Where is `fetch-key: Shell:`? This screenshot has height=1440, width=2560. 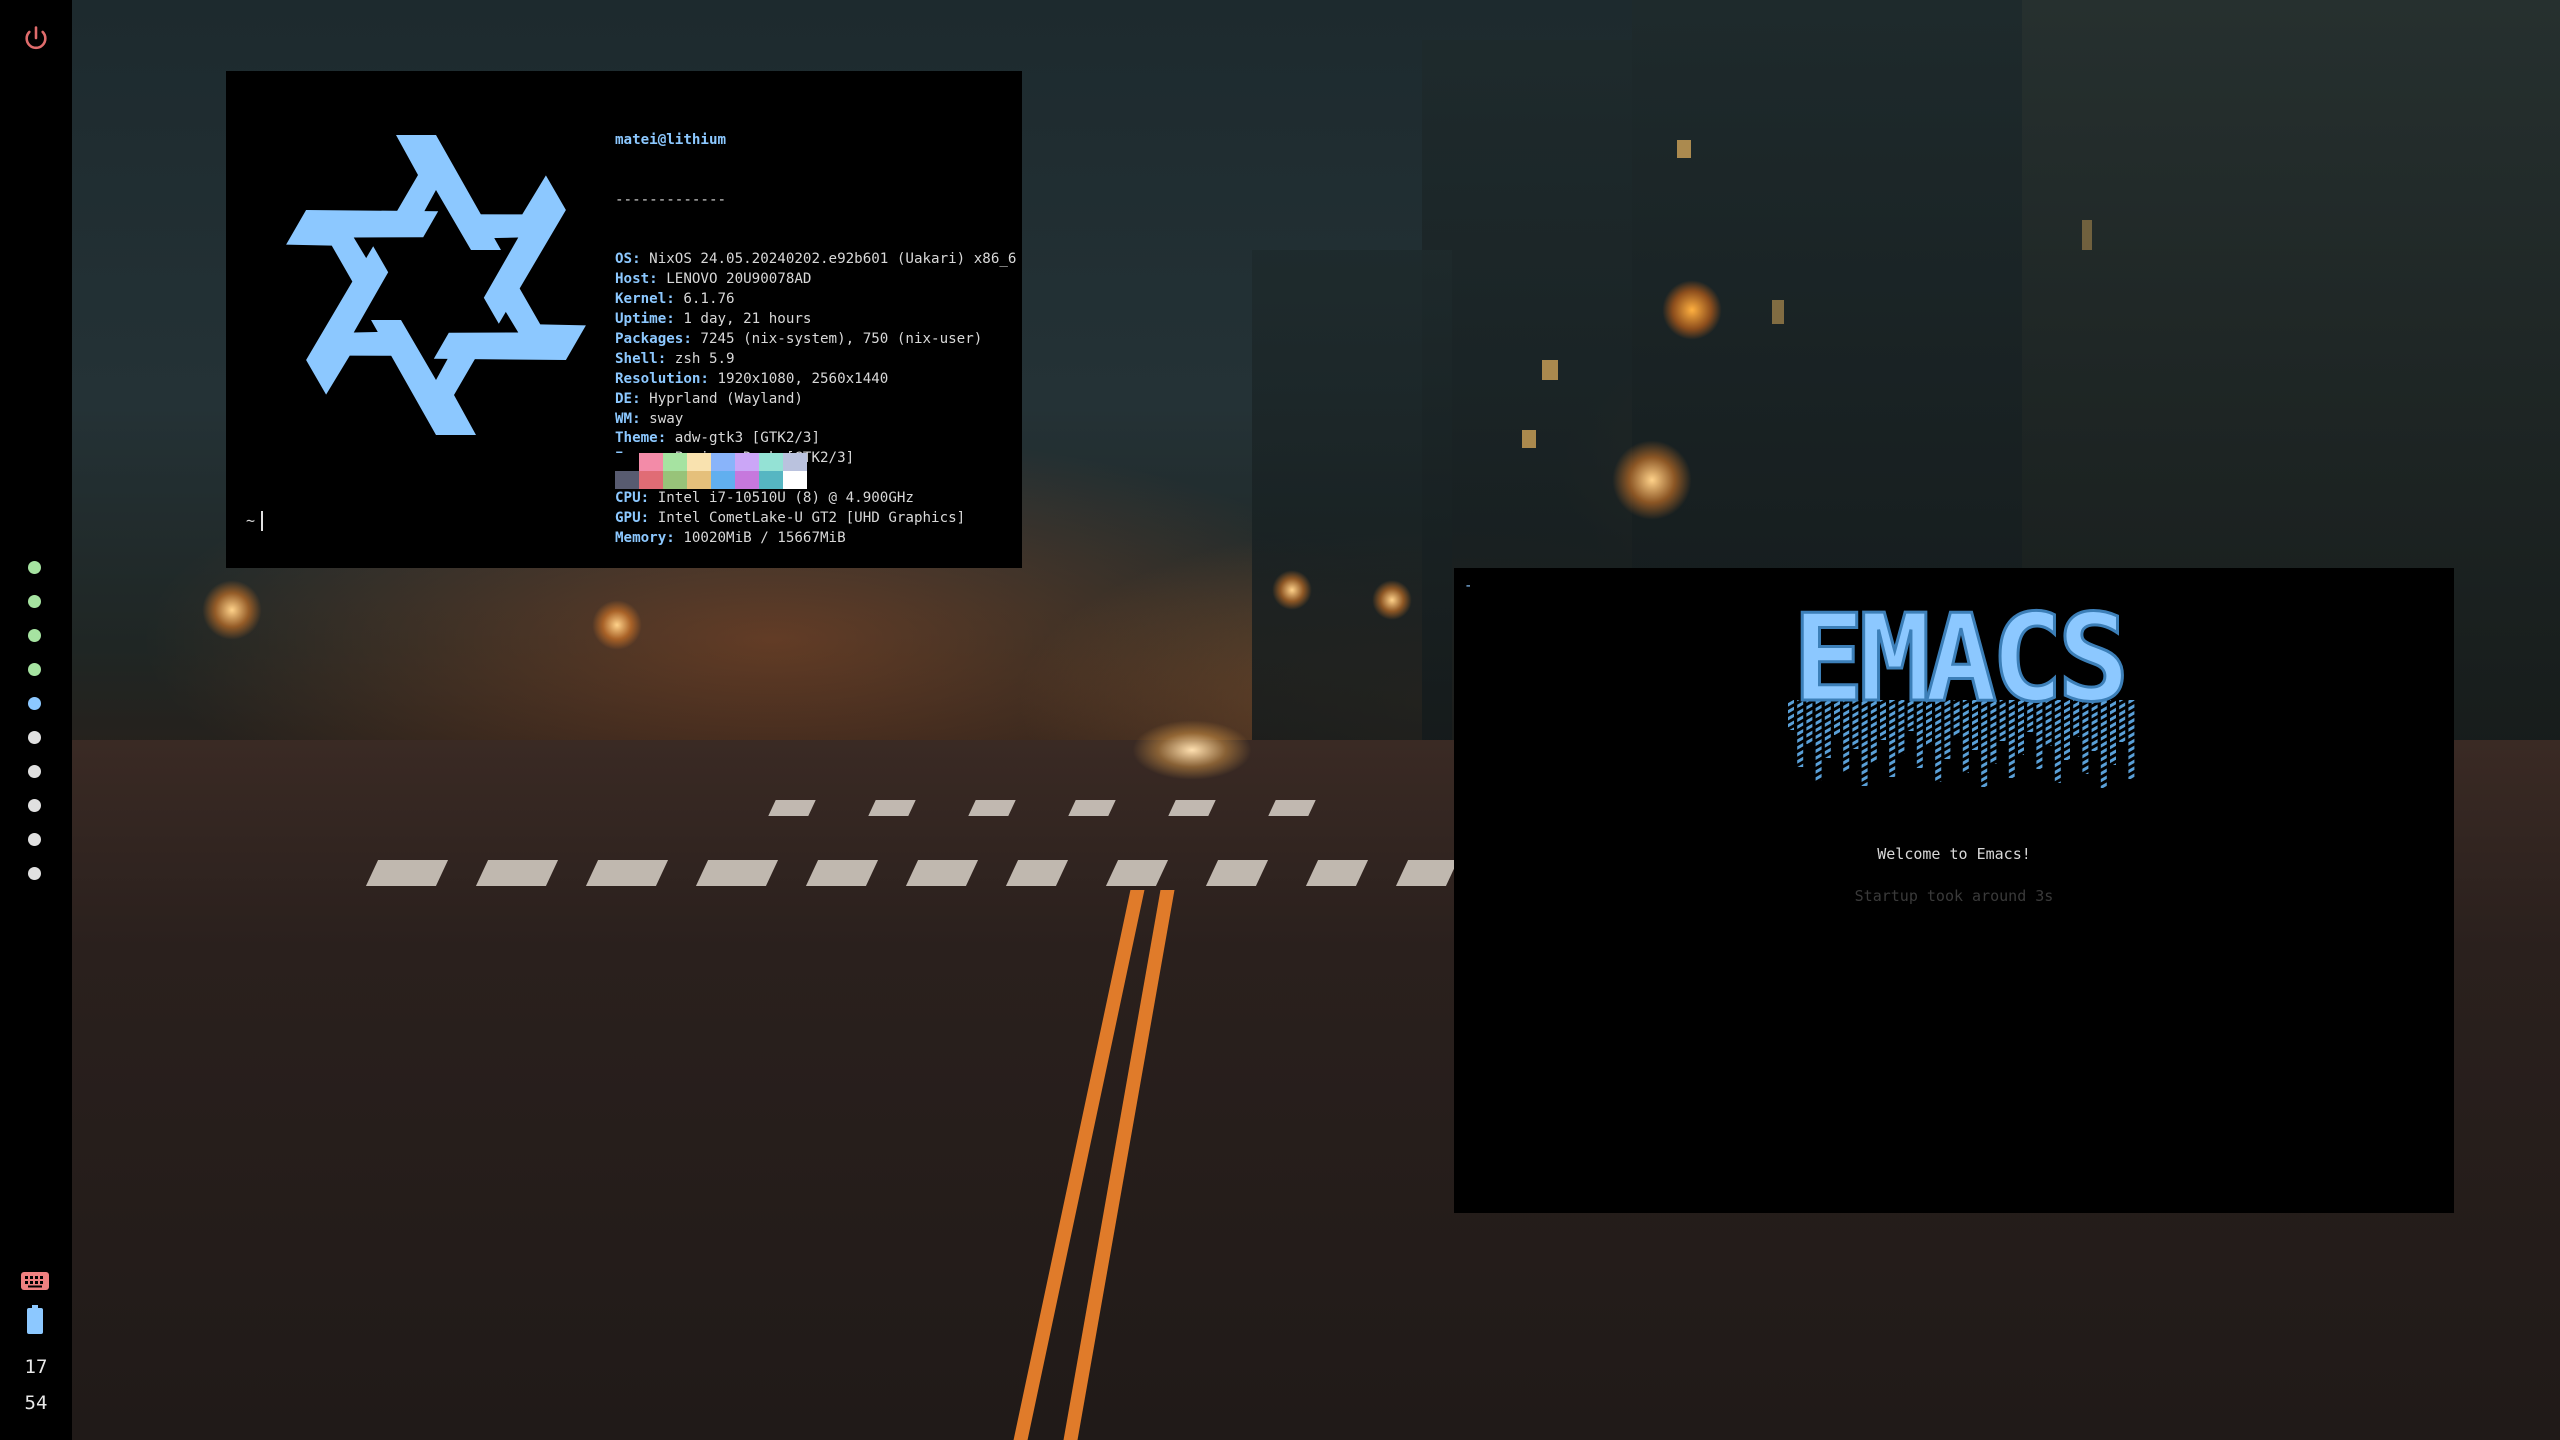 fetch-key: Shell: is located at coordinates (641, 358).